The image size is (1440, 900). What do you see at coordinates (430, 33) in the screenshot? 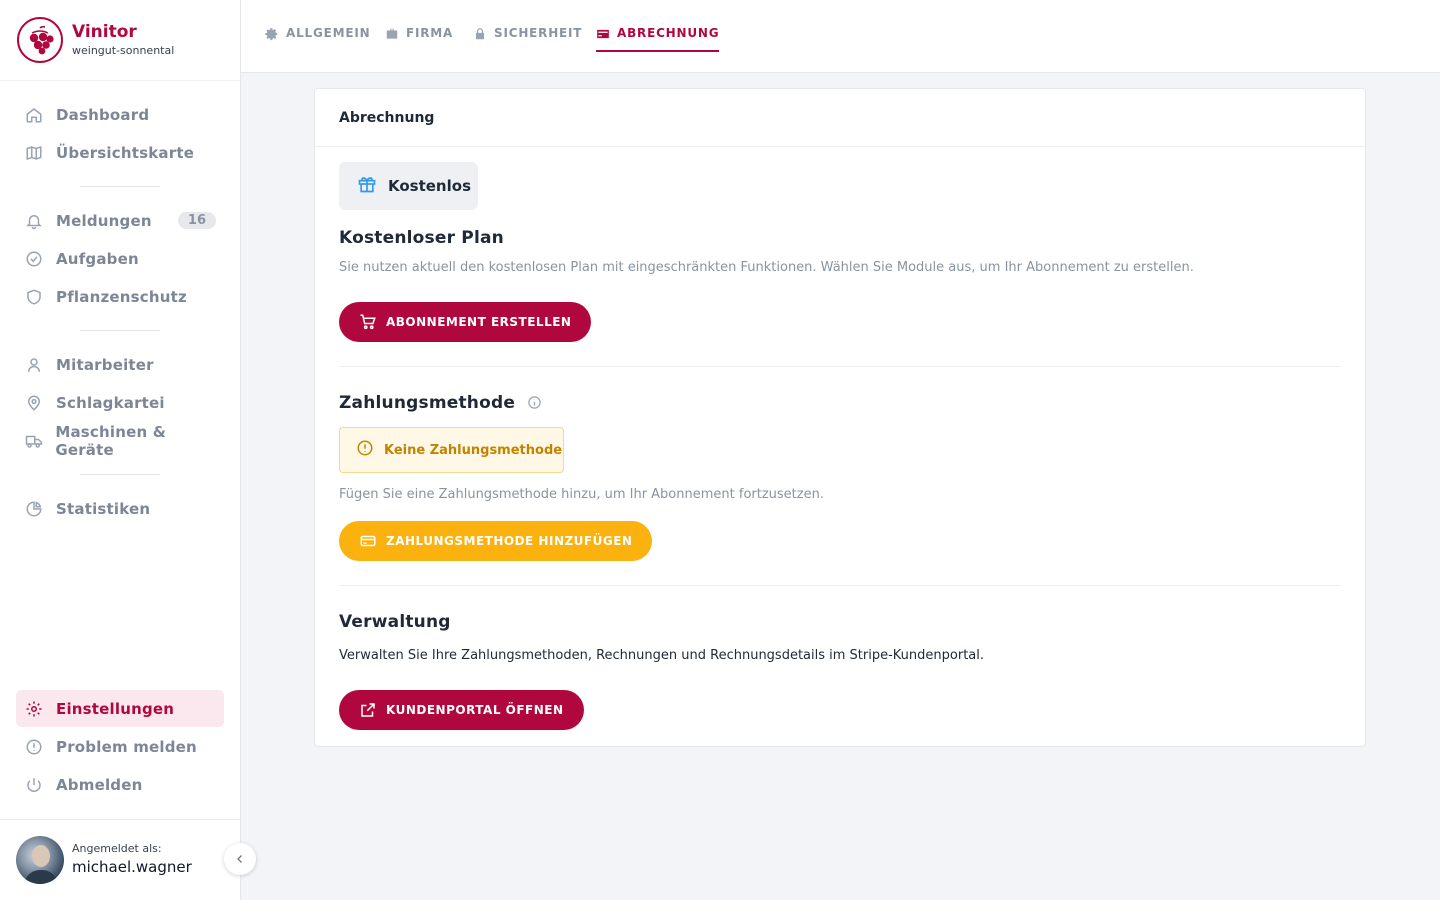
I see `tab-label: FIRMA` at bounding box center [430, 33].